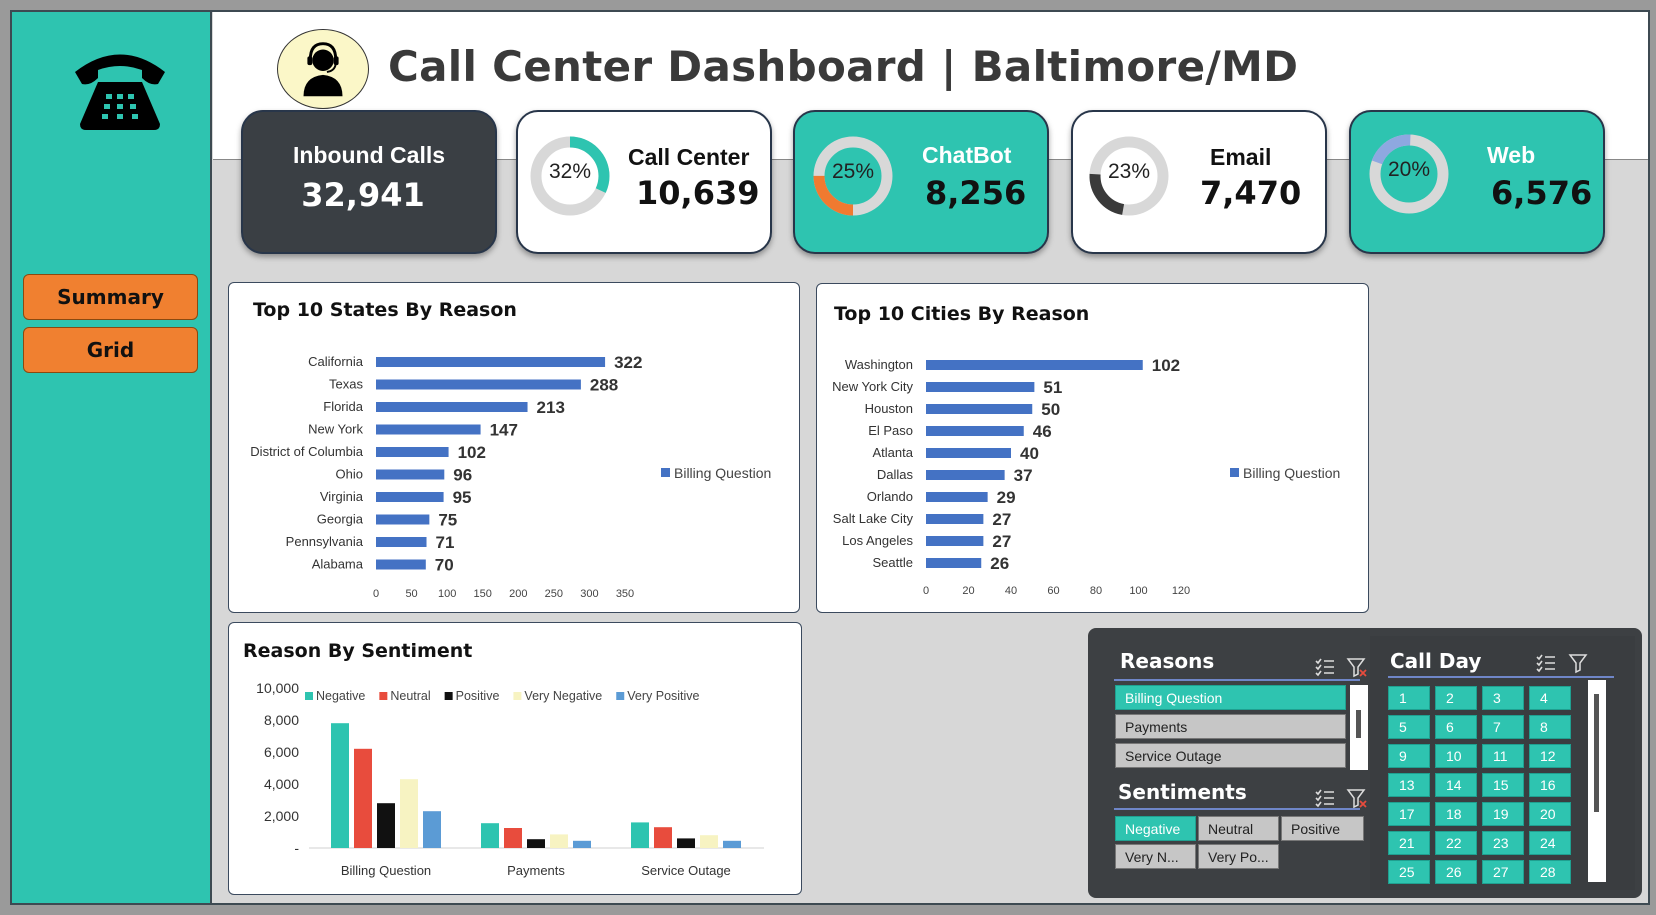 The width and height of the screenshot is (1656, 915). Describe the element at coordinates (1436, 661) in the screenshot. I see `call-day-slicer-title: Call Day` at that location.